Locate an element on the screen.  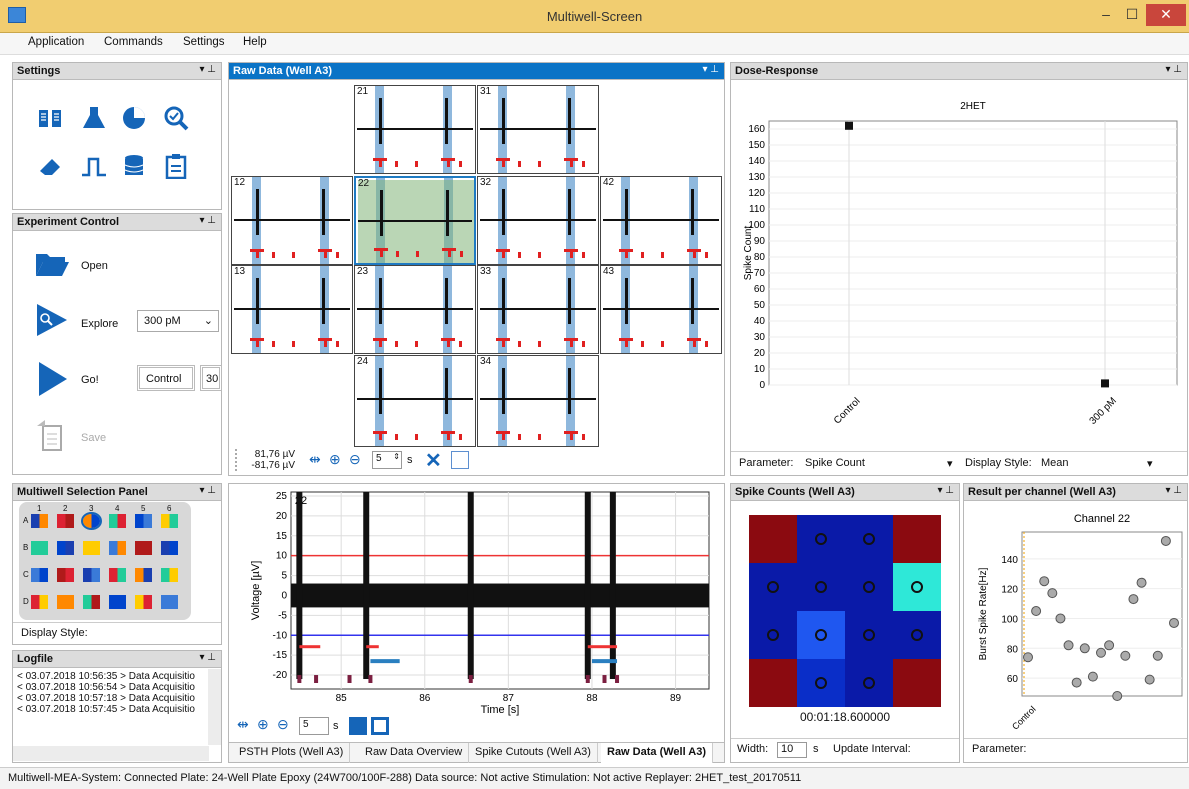
tab-raw-data-overview: Raw Data Overview is located at coordinates (414, 753).